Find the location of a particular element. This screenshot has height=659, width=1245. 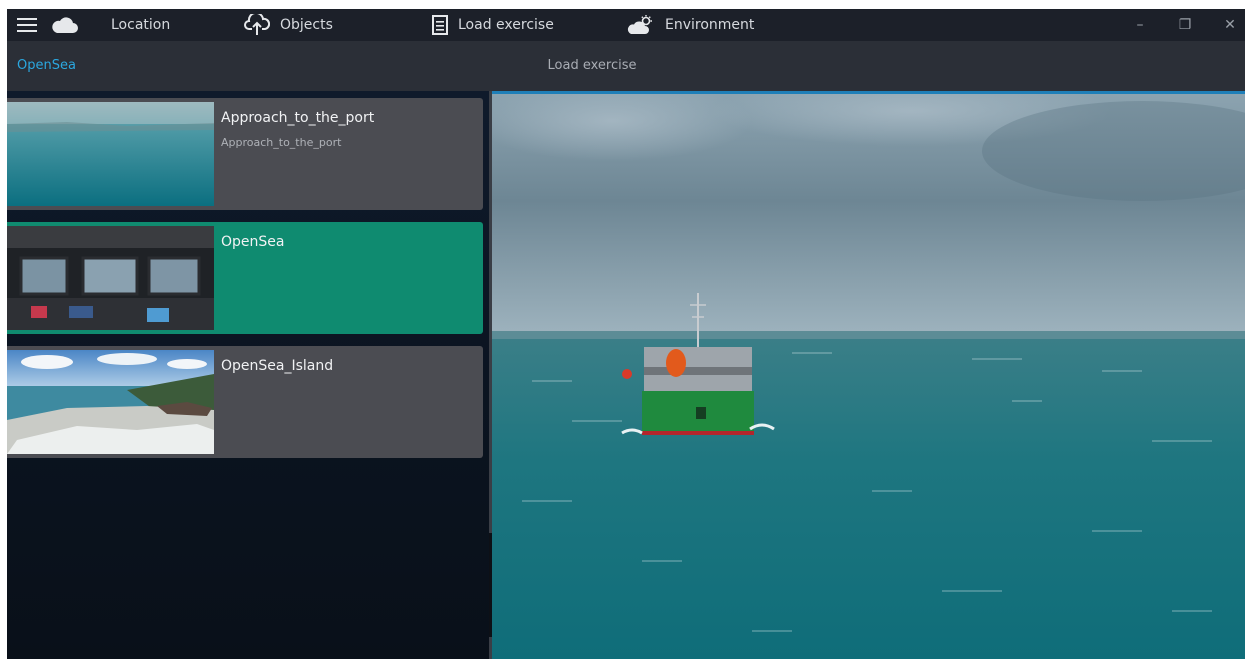

nav-objects: Objects is located at coordinates (288, 25).